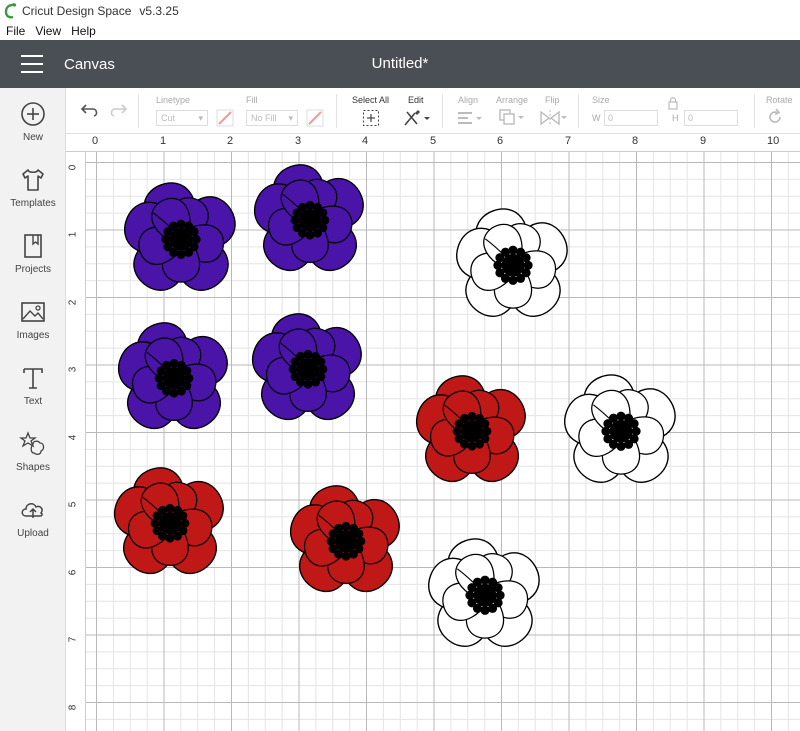 The image size is (800, 731). What do you see at coordinates (230, 141) in the screenshot?
I see `ruler-x-label: 2` at bounding box center [230, 141].